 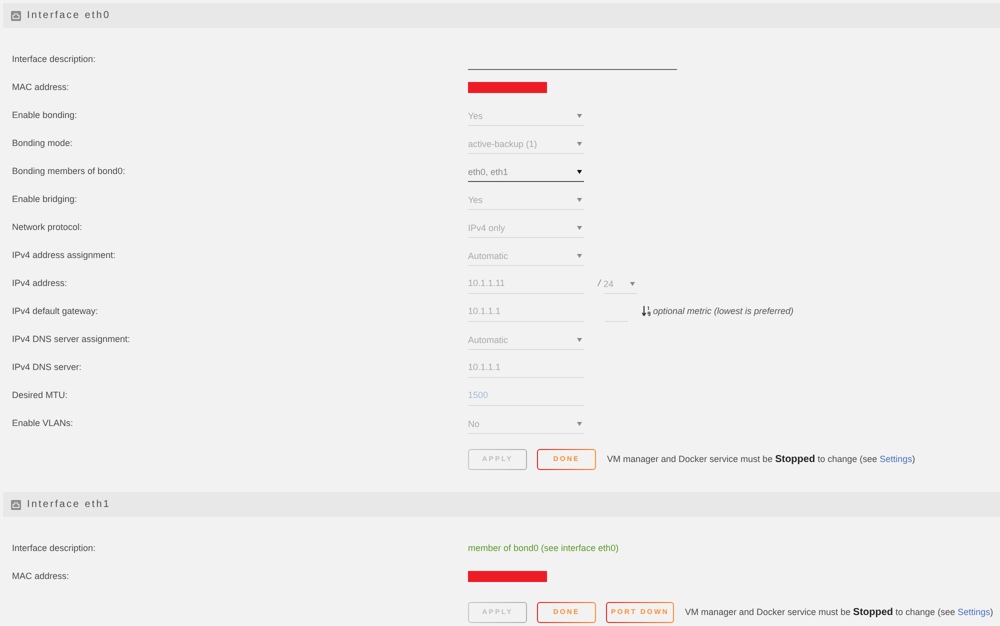 I want to click on description-text: member of bond0 (see interface eth0), so click(x=543, y=548).